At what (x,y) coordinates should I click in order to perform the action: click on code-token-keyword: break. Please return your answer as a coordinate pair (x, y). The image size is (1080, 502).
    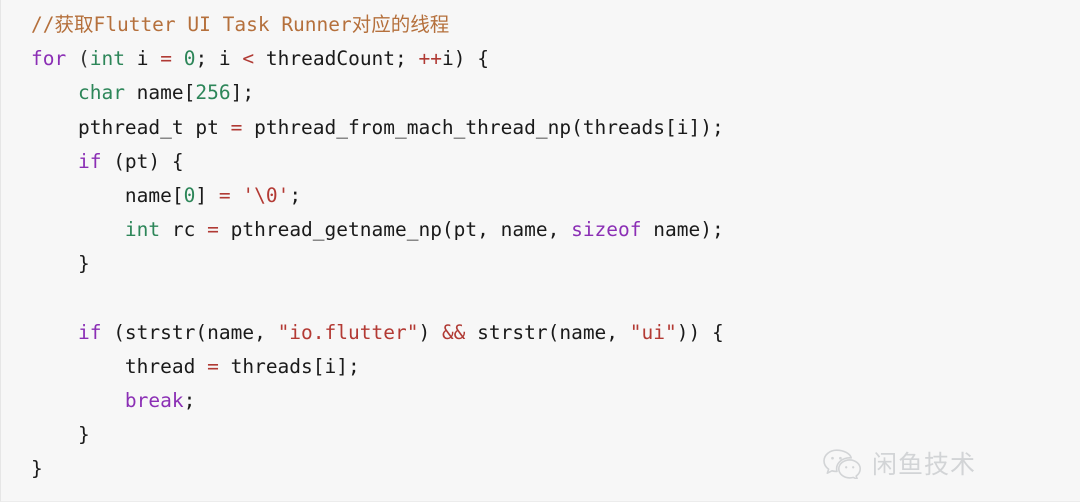
    Looking at the image, I should click on (154, 401).